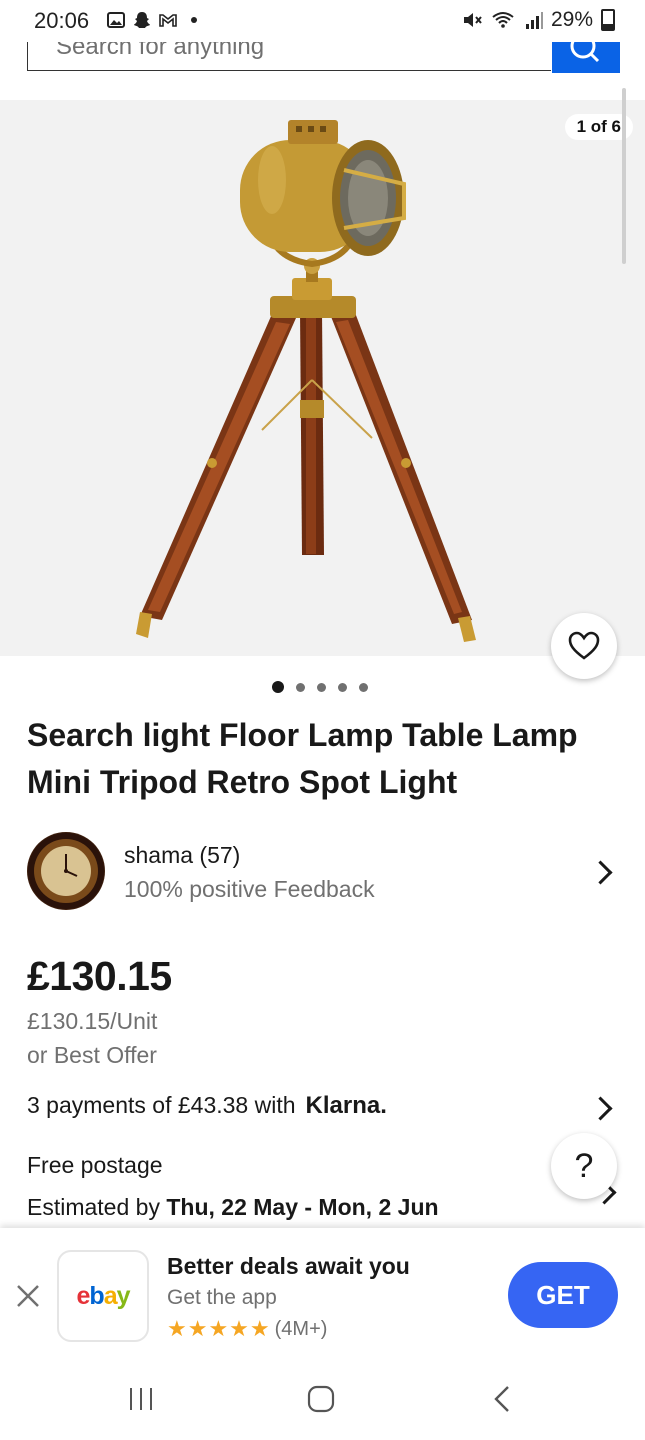  I want to click on system-nav-bar, so click(322, 1400).